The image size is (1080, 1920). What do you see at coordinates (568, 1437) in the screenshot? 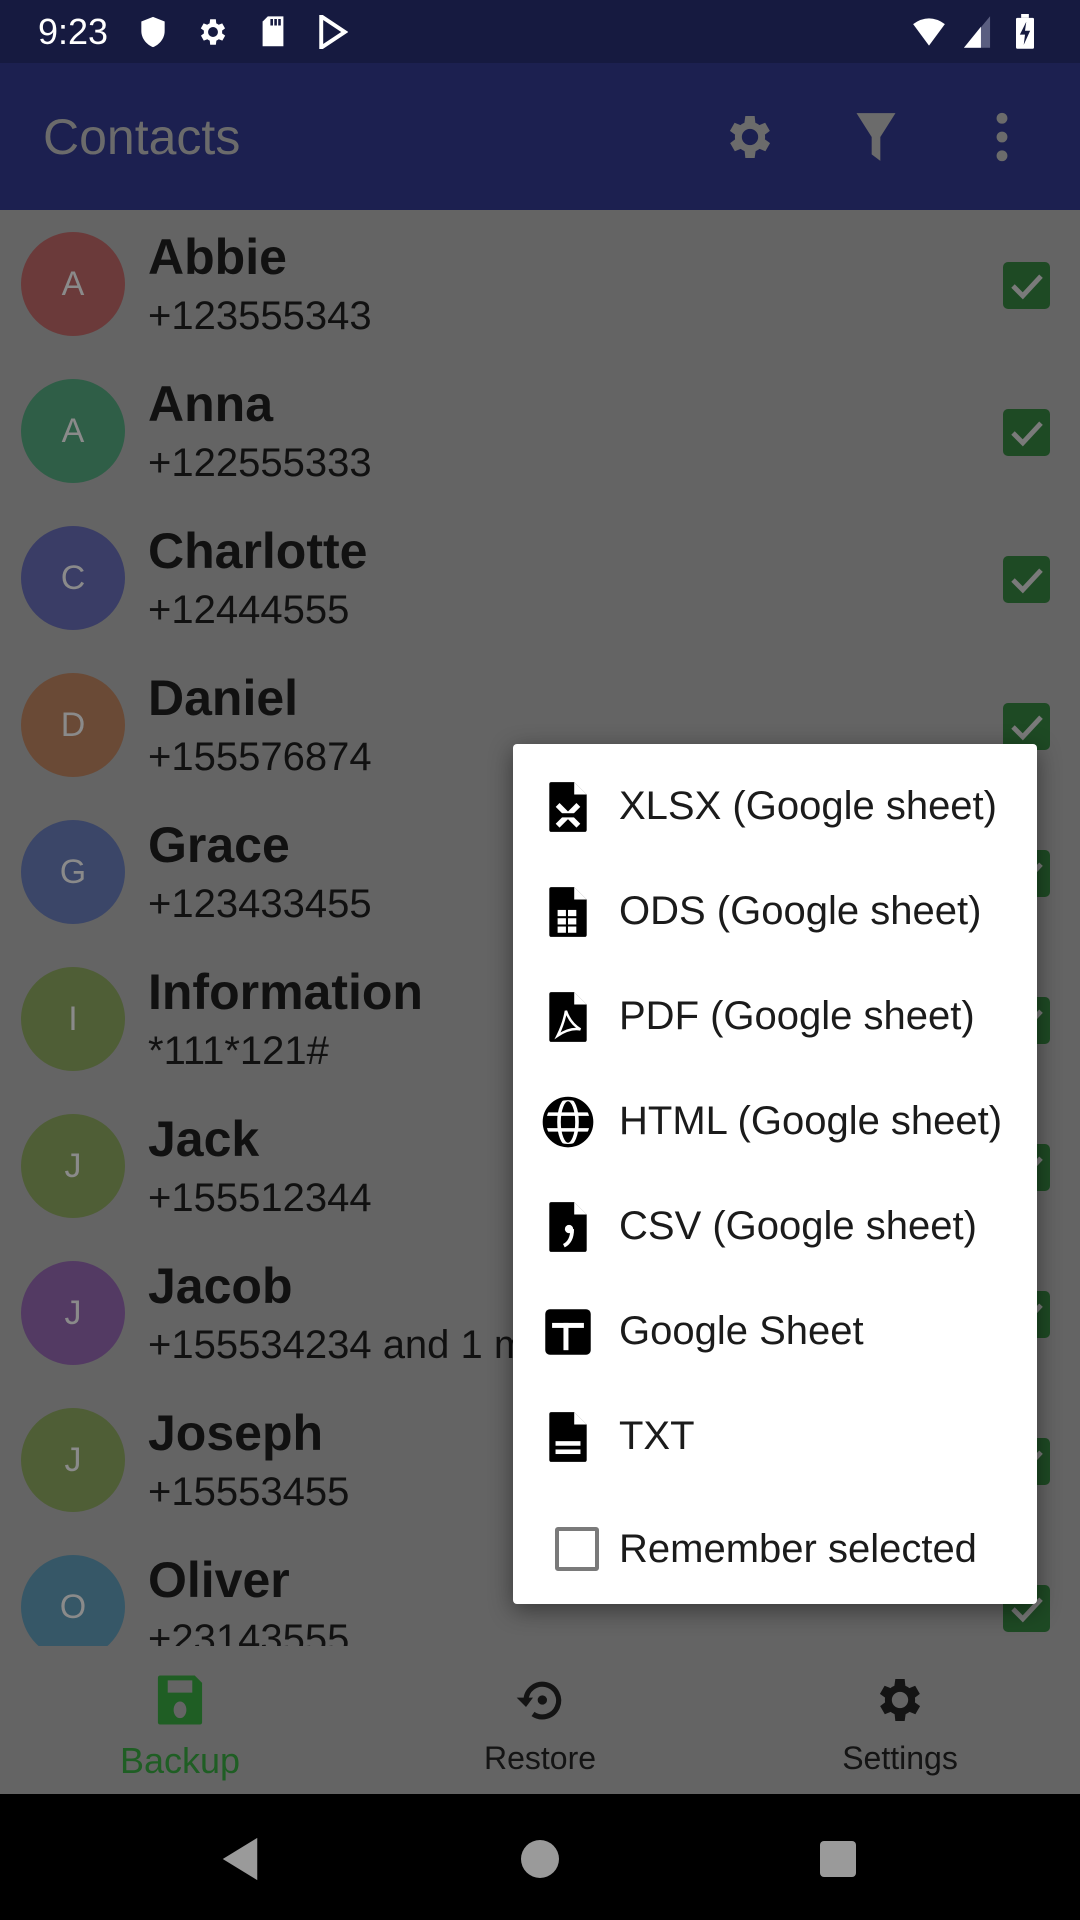
I see `txt-file-icon` at bounding box center [568, 1437].